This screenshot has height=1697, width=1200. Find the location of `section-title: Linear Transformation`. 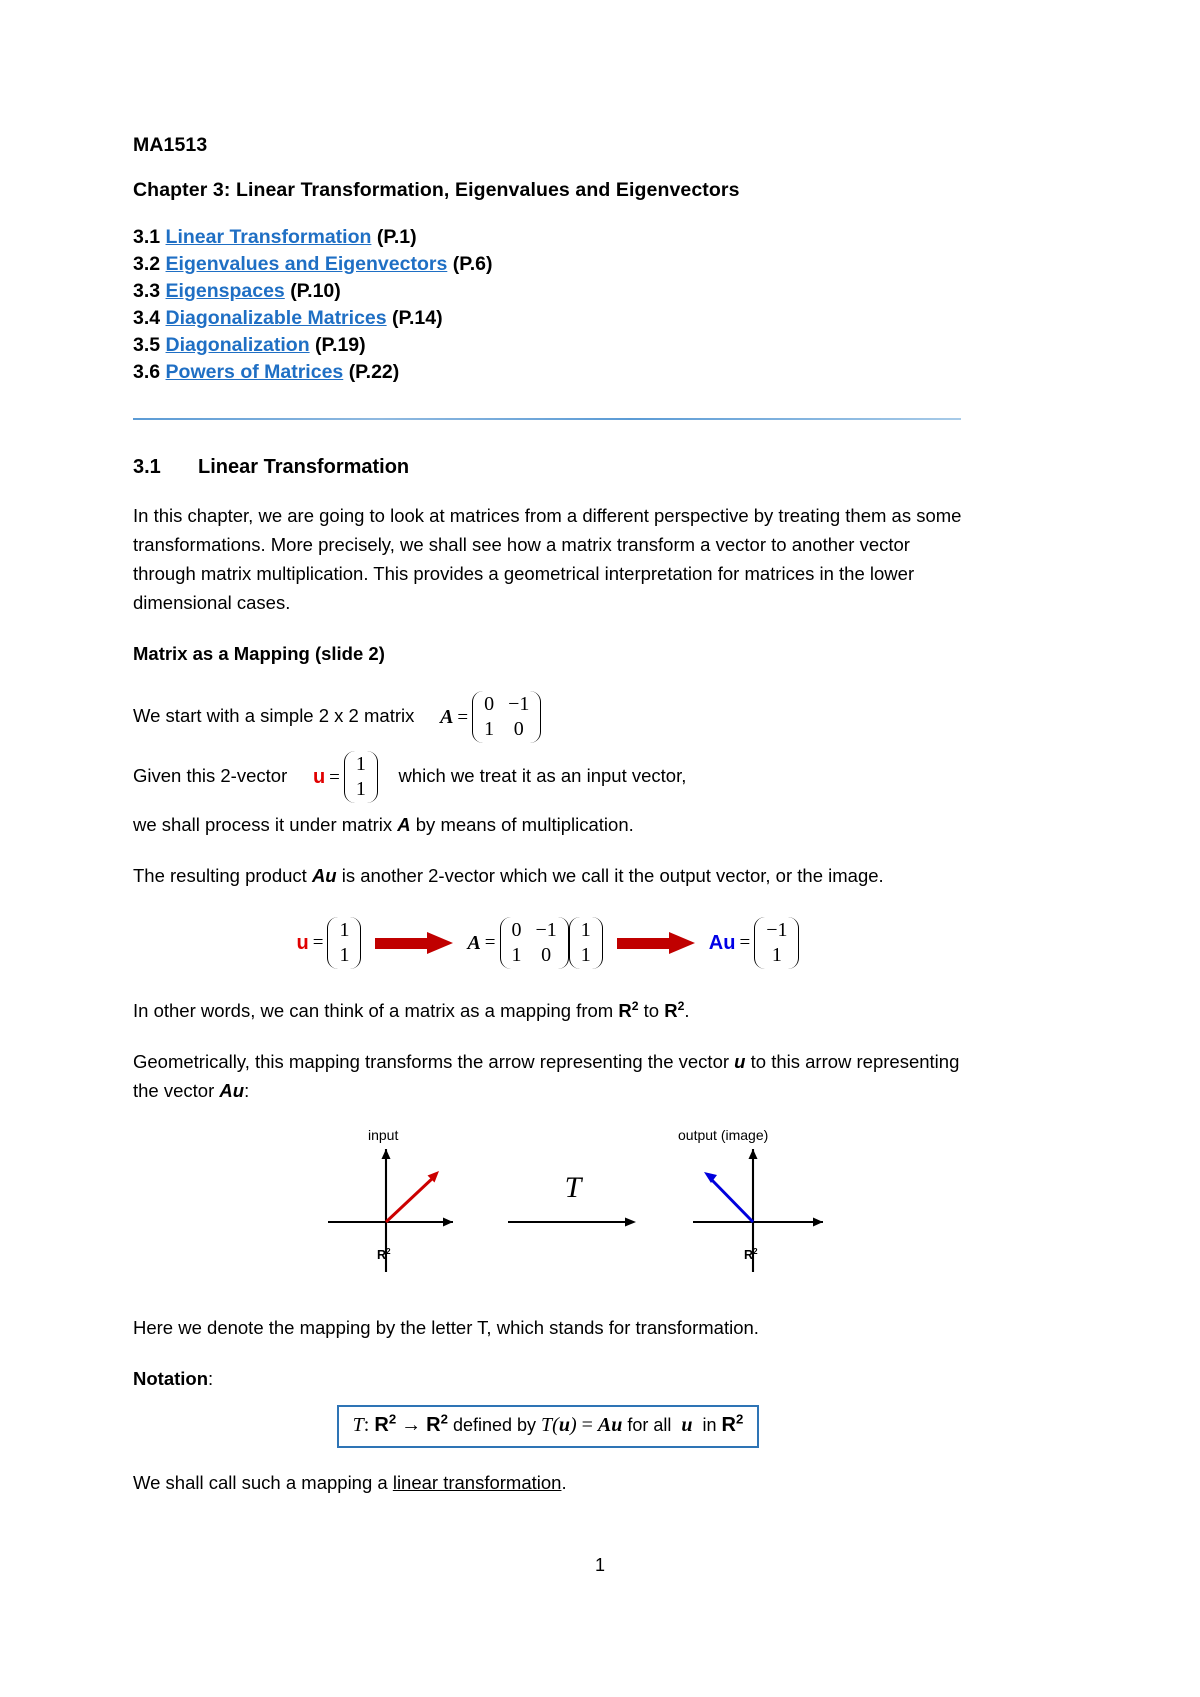

section-title: Linear Transformation is located at coordinates (304, 467).